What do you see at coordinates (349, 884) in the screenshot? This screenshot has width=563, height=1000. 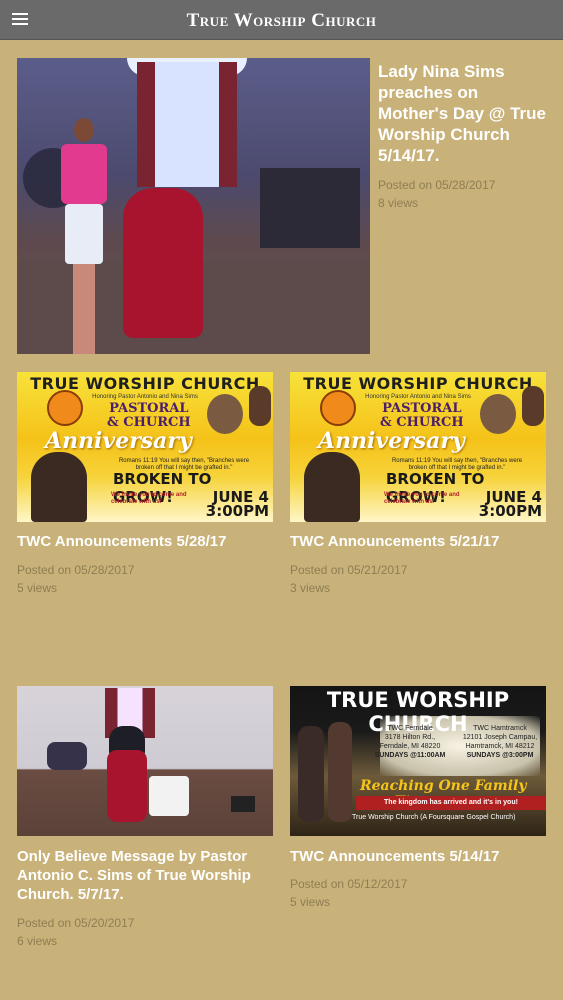 I see `video-posted-date: Posted on 05/12/2017` at bounding box center [349, 884].